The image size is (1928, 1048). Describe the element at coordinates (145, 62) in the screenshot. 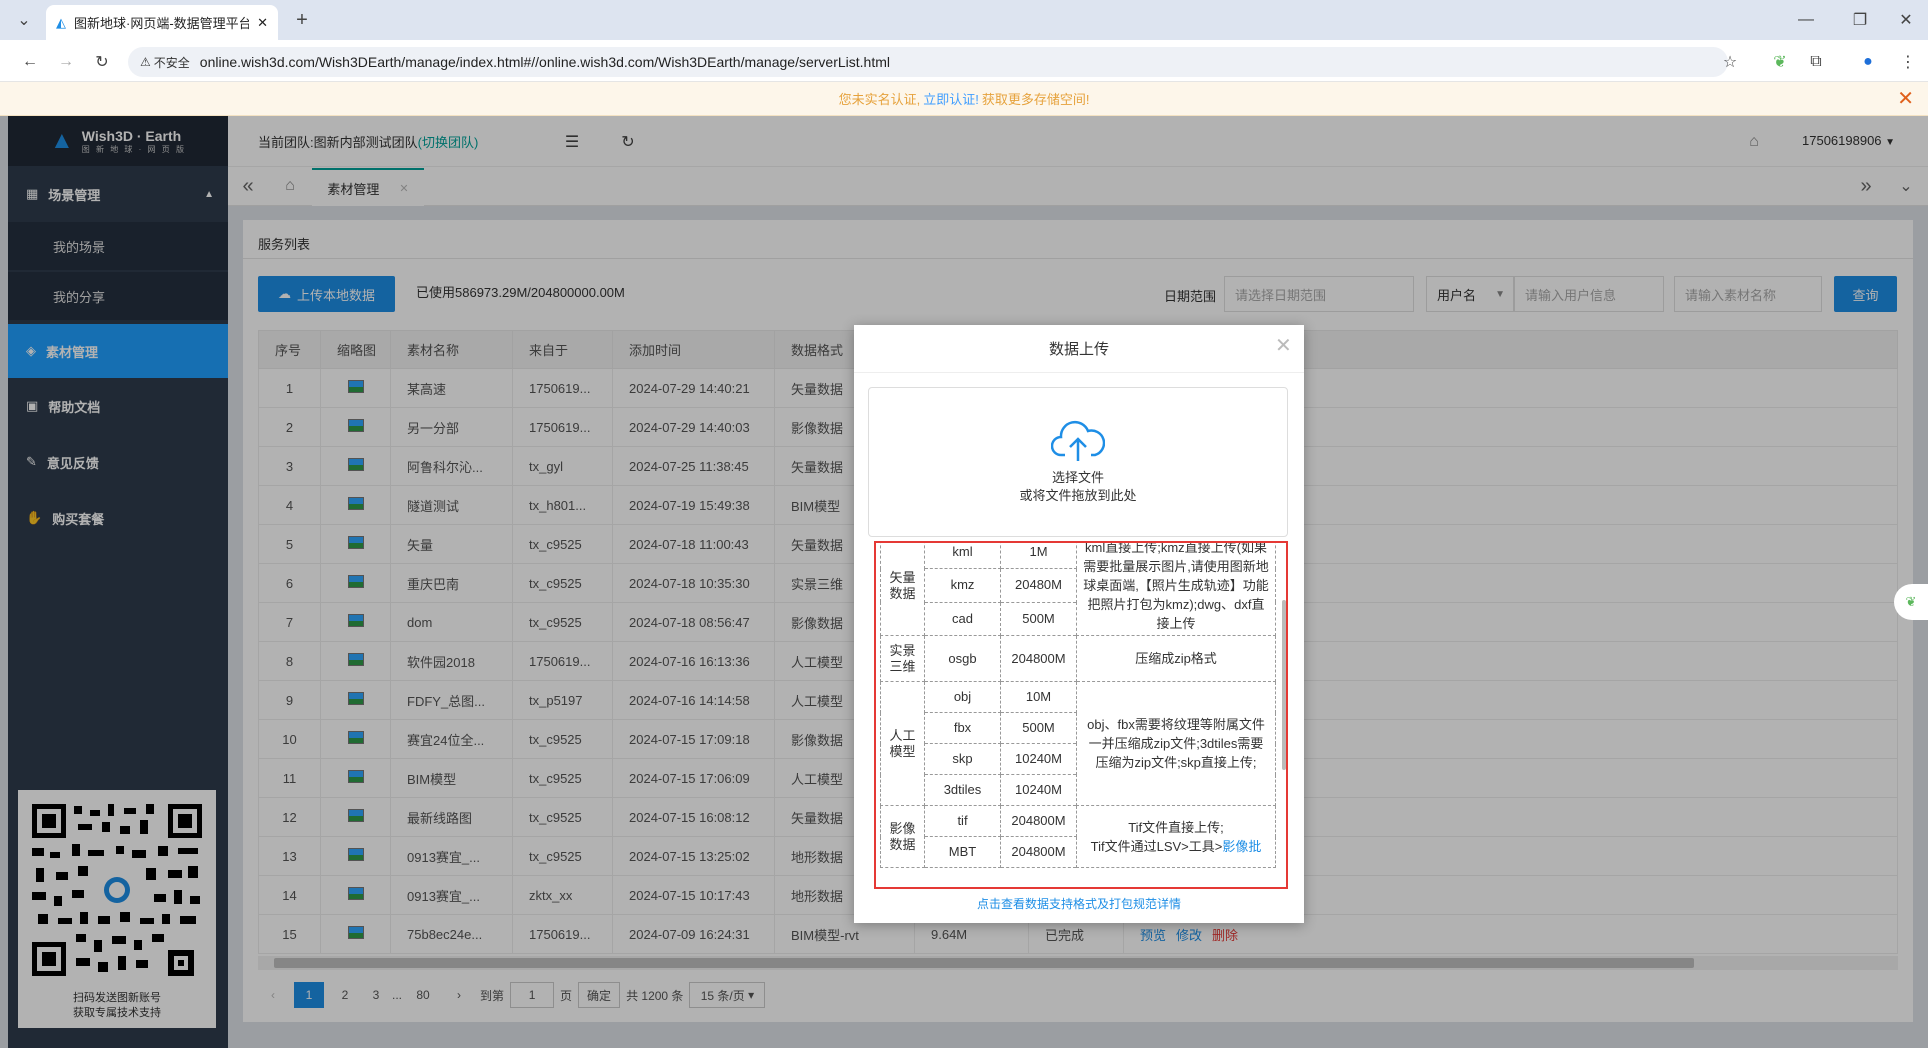

I see `warning-icon: ⚠` at that location.